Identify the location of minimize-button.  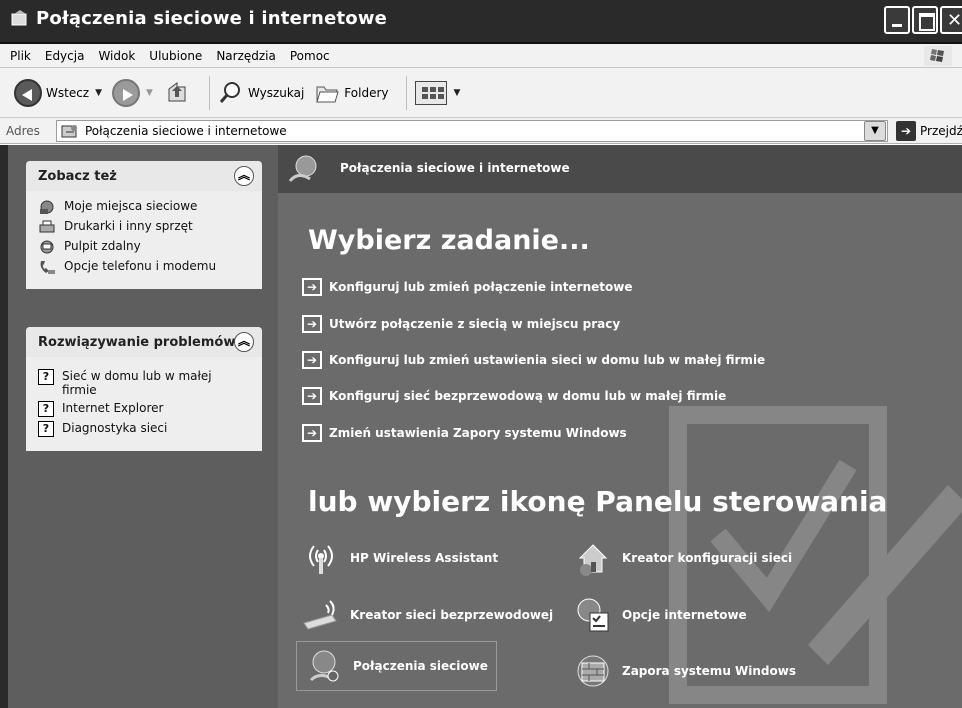
(897, 20).